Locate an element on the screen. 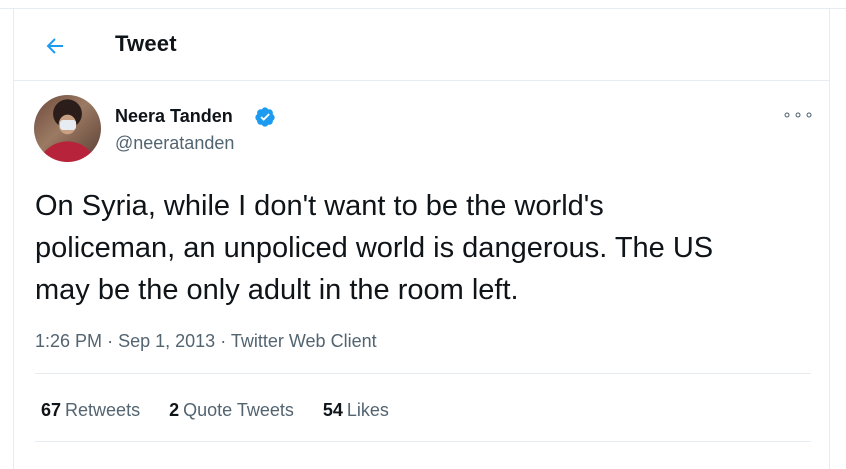  verified-badge-icon is located at coordinates (265, 117).